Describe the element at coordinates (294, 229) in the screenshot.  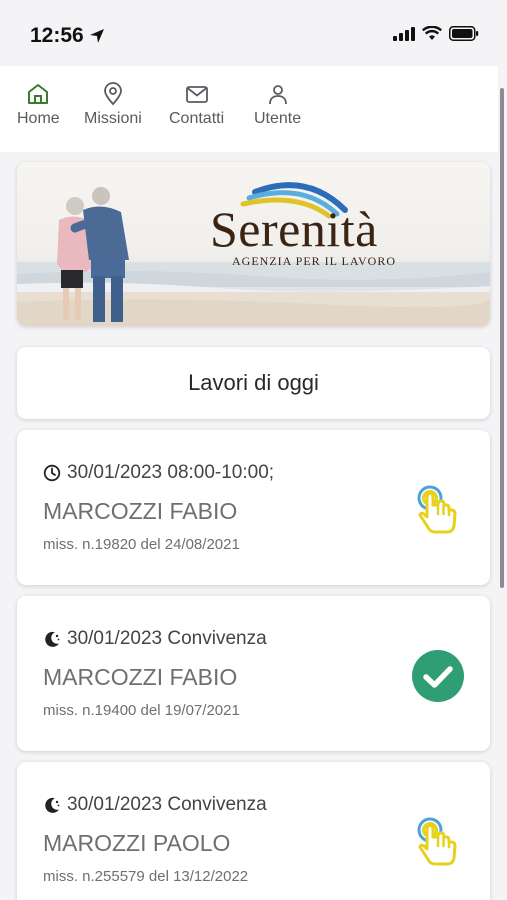
I see `brand-name: Serenità` at that location.